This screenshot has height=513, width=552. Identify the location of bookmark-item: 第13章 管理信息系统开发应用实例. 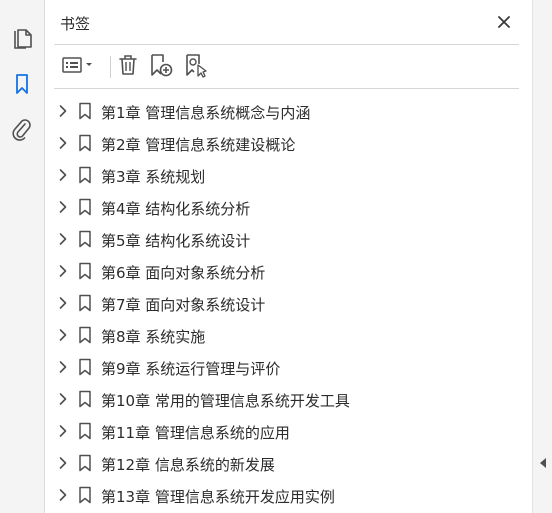
(288, 495).